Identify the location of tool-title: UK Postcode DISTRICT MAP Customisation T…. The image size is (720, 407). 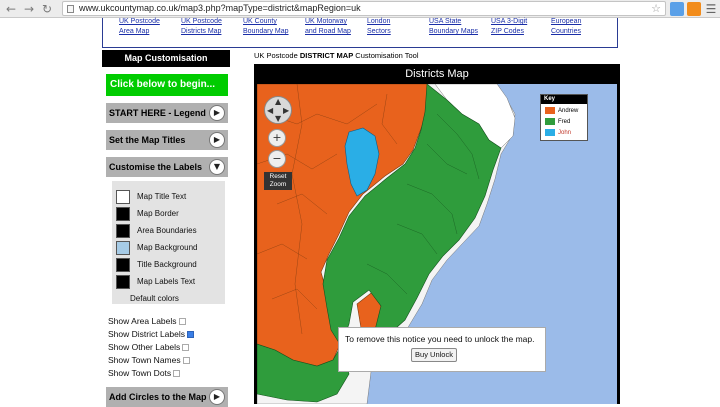
(336, 55).